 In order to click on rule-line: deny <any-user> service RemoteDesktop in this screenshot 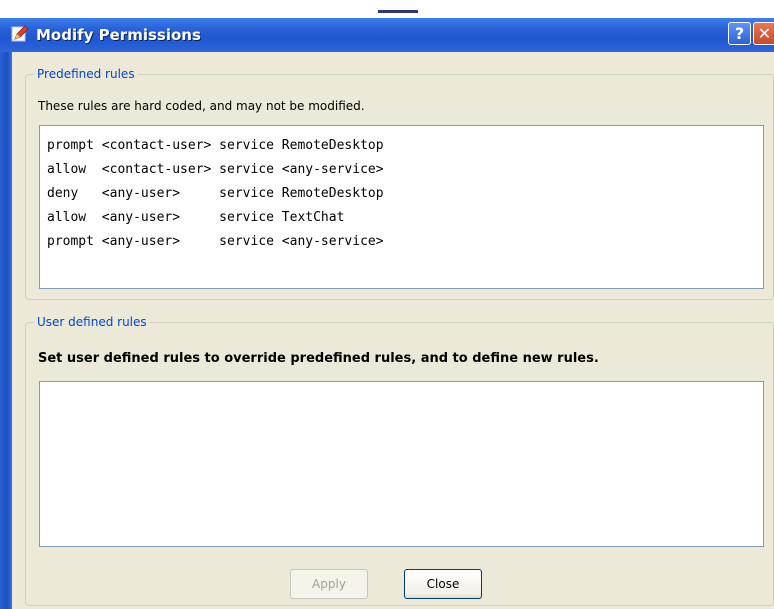, I will do `click(215, 193)`.